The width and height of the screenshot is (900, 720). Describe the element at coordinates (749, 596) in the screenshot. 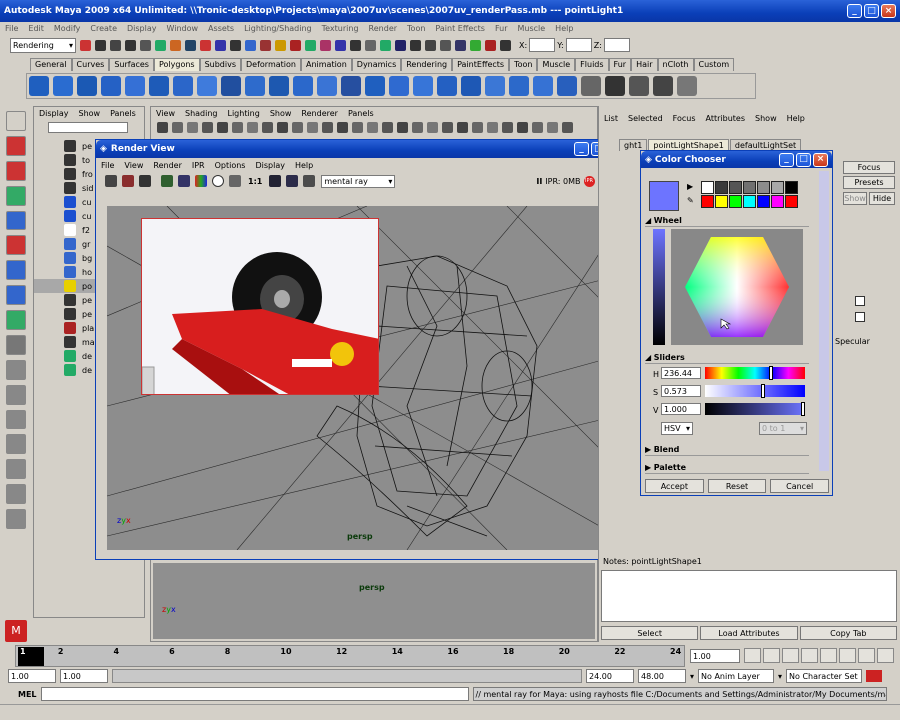

I see `notes-field` at that location.